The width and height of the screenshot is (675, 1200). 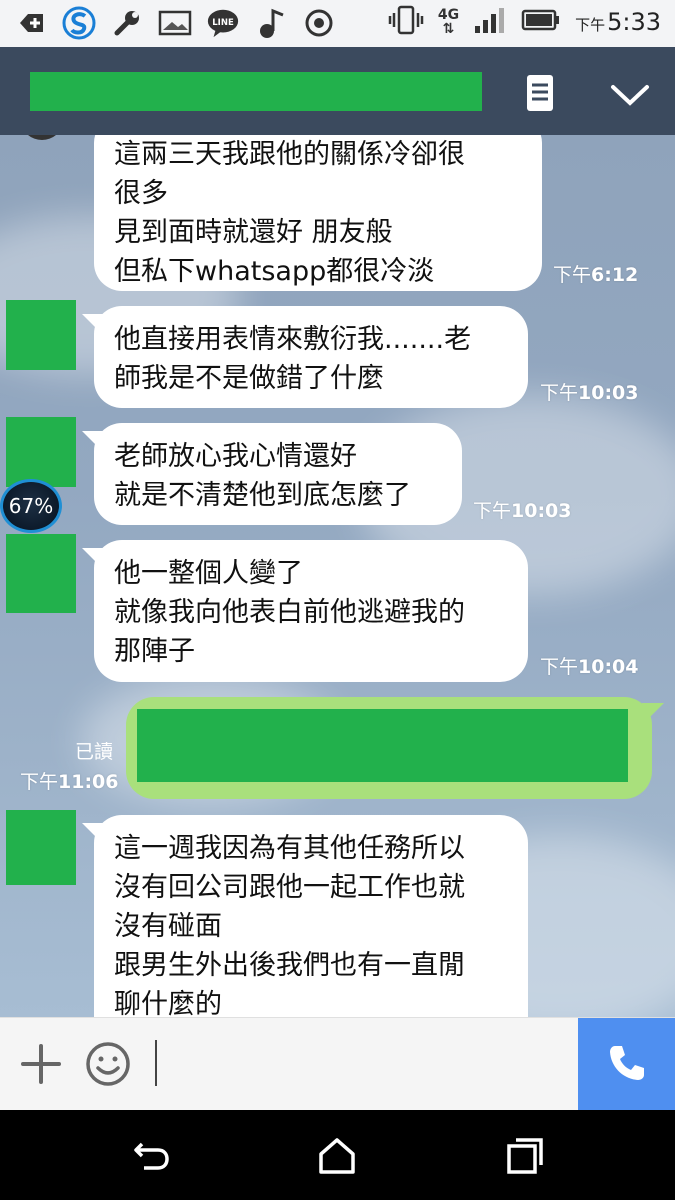 What do you see at coordinates (272, 474) in the screenshot?
I see `message-bubble: 老師放心我心情還好 就是不清楚他到底怎麼了` at bounding box center [272, 474].